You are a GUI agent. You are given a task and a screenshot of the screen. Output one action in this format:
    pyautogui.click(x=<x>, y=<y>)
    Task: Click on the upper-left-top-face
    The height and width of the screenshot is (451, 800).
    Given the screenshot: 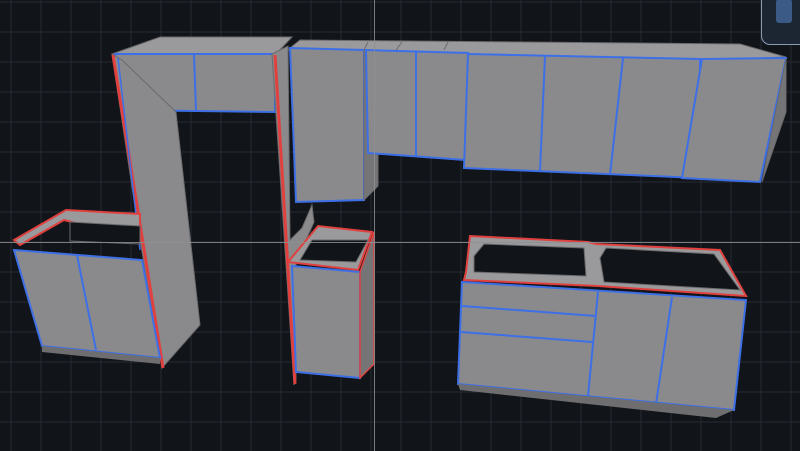 What is the action you would take?
    pyautogui.click(x=202, y=45)
    